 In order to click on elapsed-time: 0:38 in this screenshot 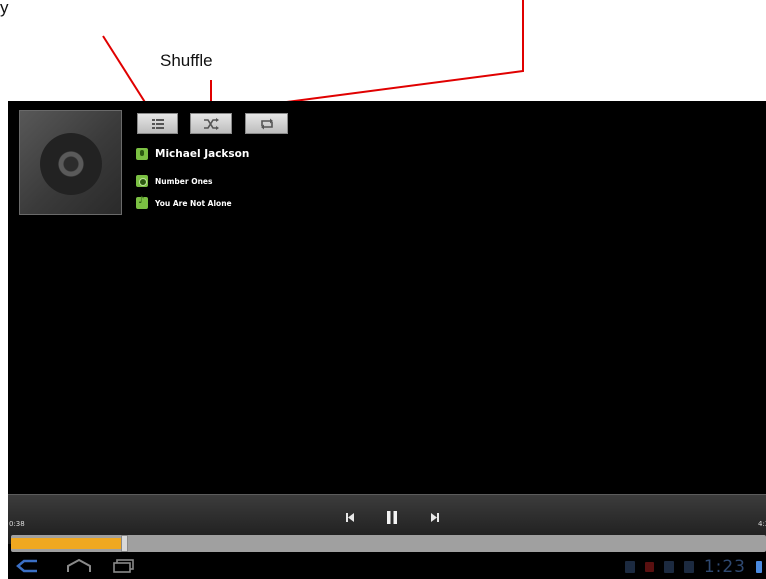, I will do `click(17, 524)`.